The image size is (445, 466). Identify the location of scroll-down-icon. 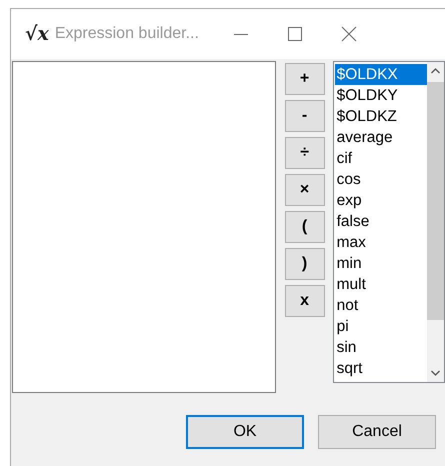
(435, 373).